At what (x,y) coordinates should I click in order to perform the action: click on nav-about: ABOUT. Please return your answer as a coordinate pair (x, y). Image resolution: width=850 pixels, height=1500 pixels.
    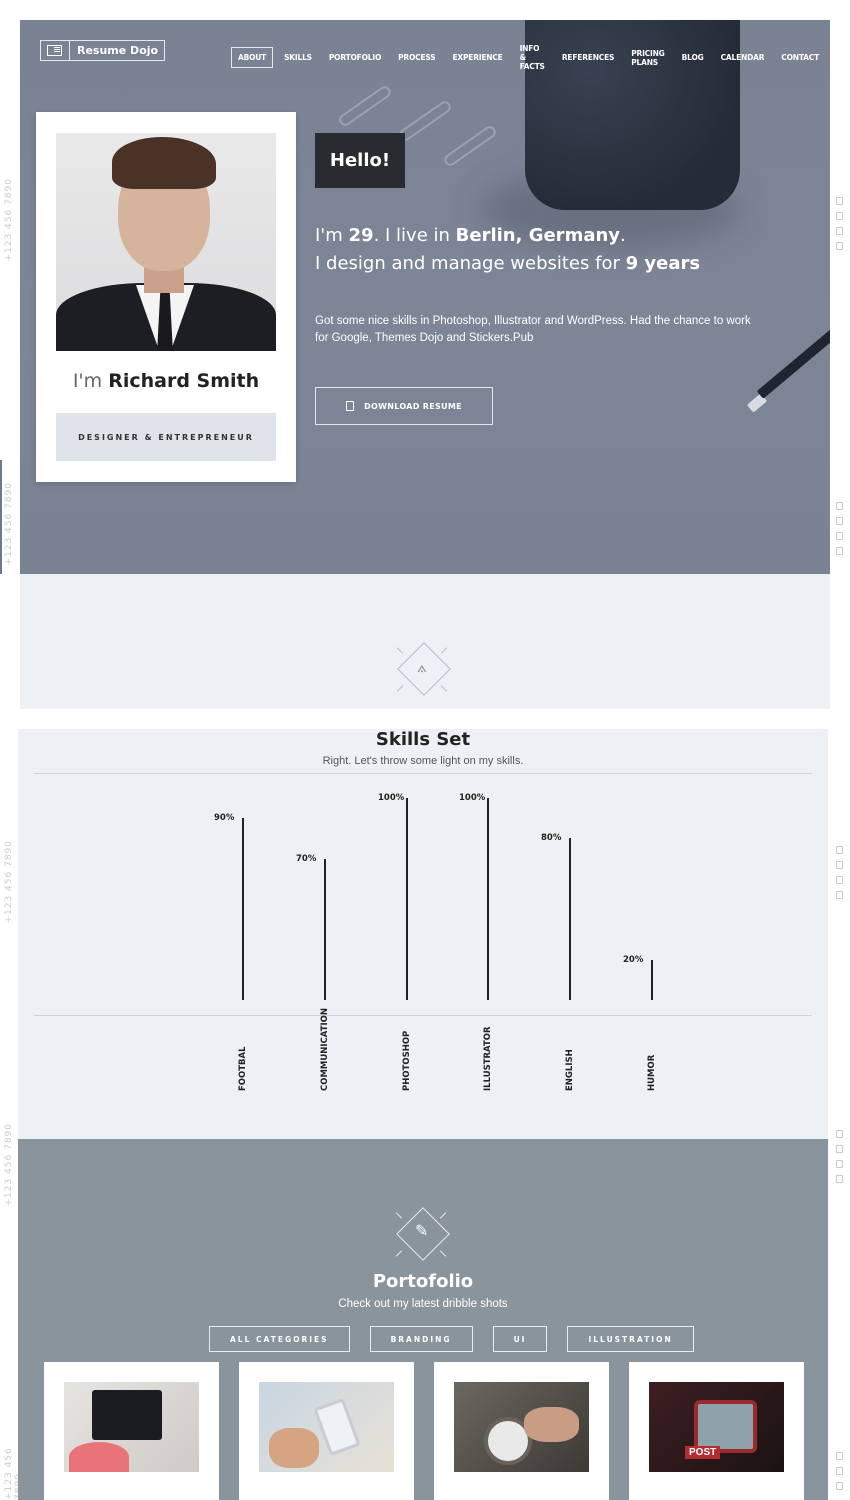
    Looking at the image, I should click on (252, 57).